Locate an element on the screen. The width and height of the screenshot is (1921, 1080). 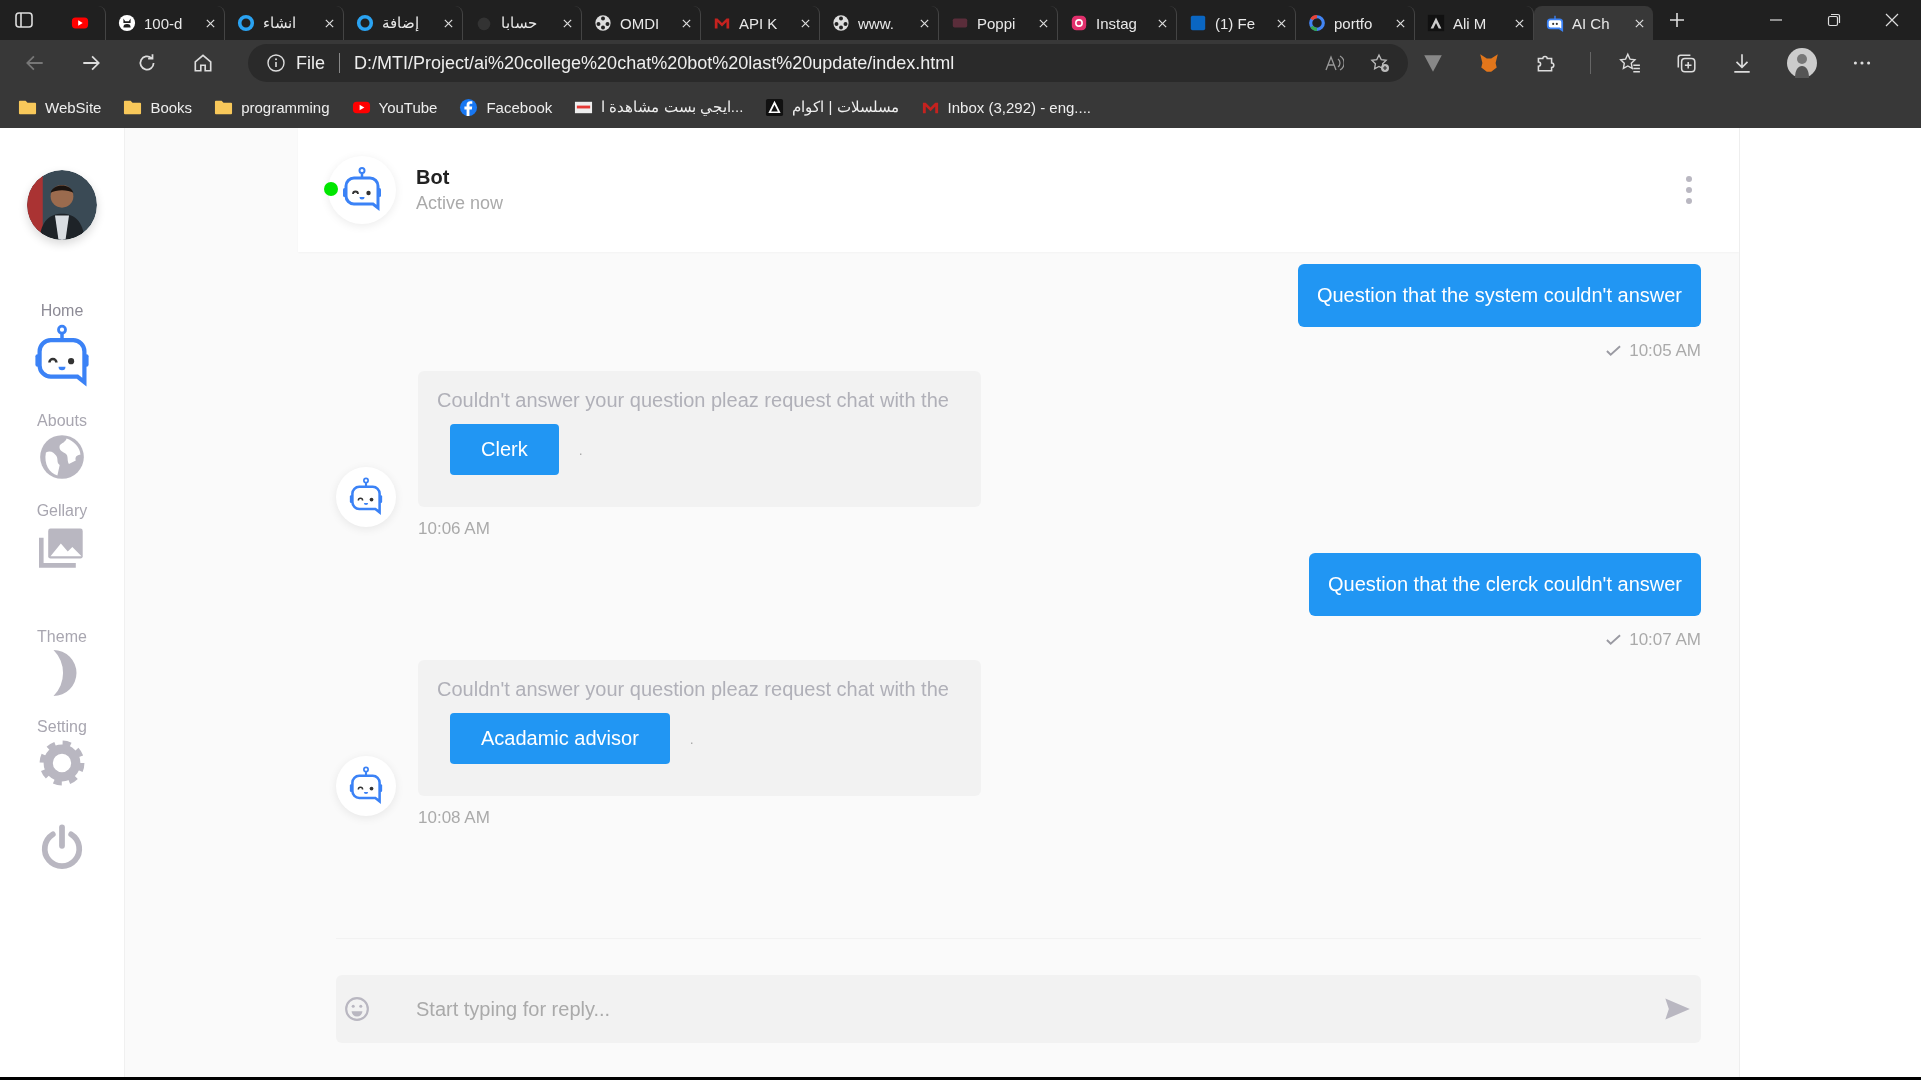
tab-title: انشاء is located at coordinates (280, 23).